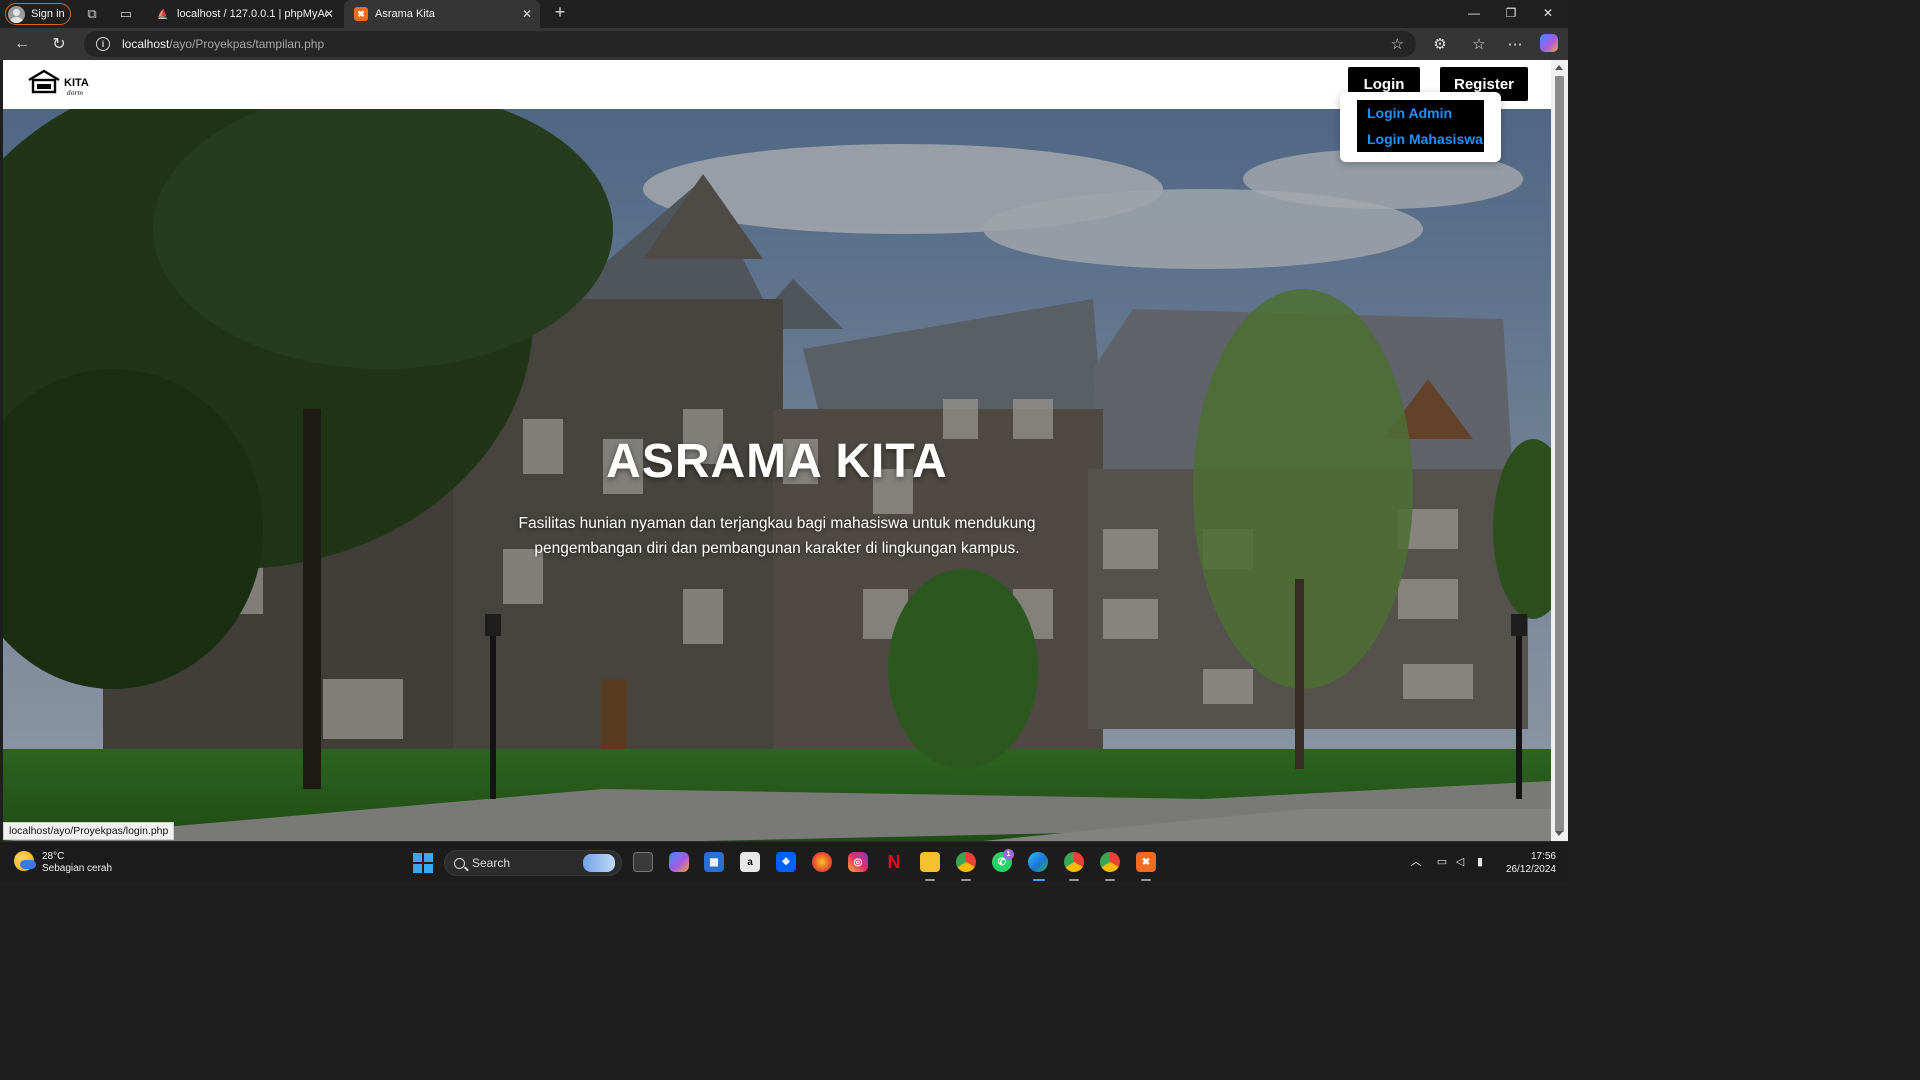 The width and height of the screenshot is (1920, 1080). Describe the element at coordinates (1479, 44) in the screenshot. I see `favorites-icon: ☆` at that location.